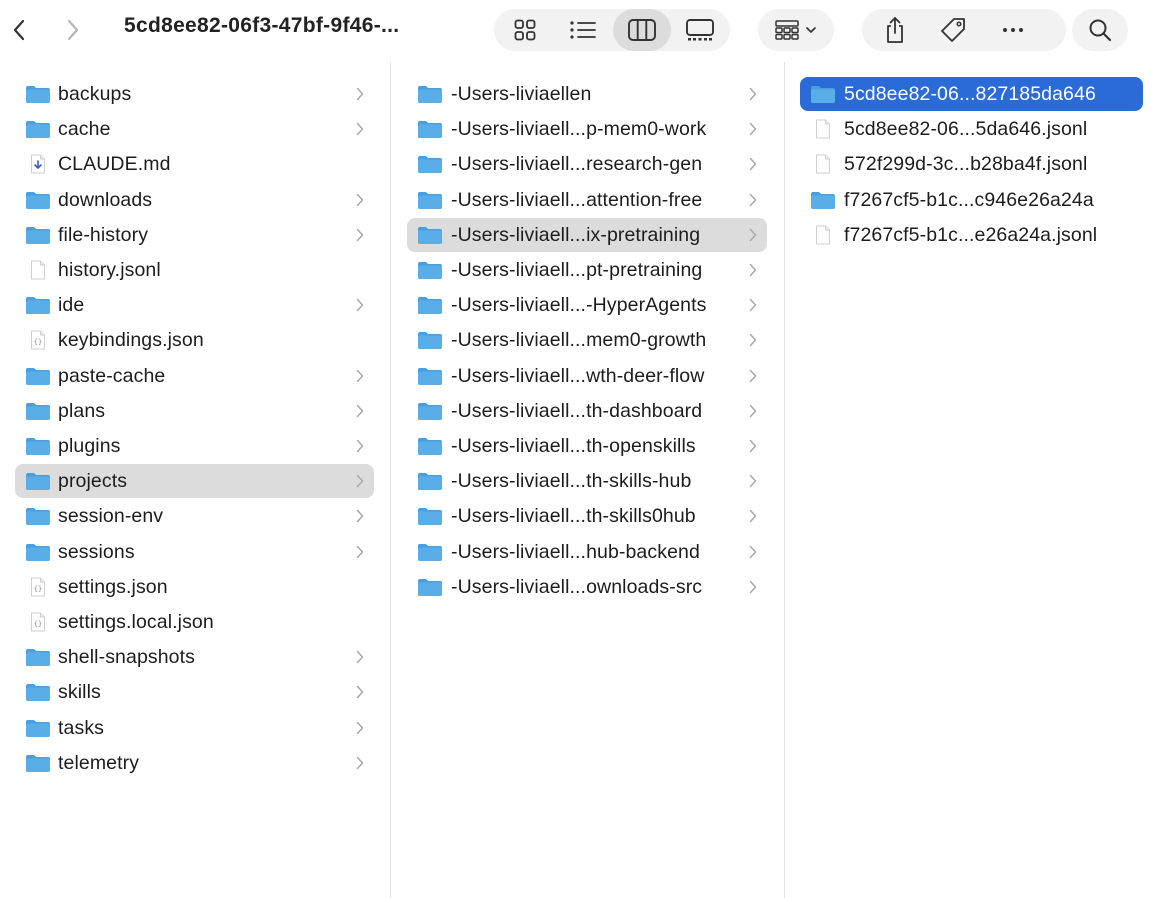  I want to click on folder-row: -Users-liviaell...th-openskills, so click(587, 446).